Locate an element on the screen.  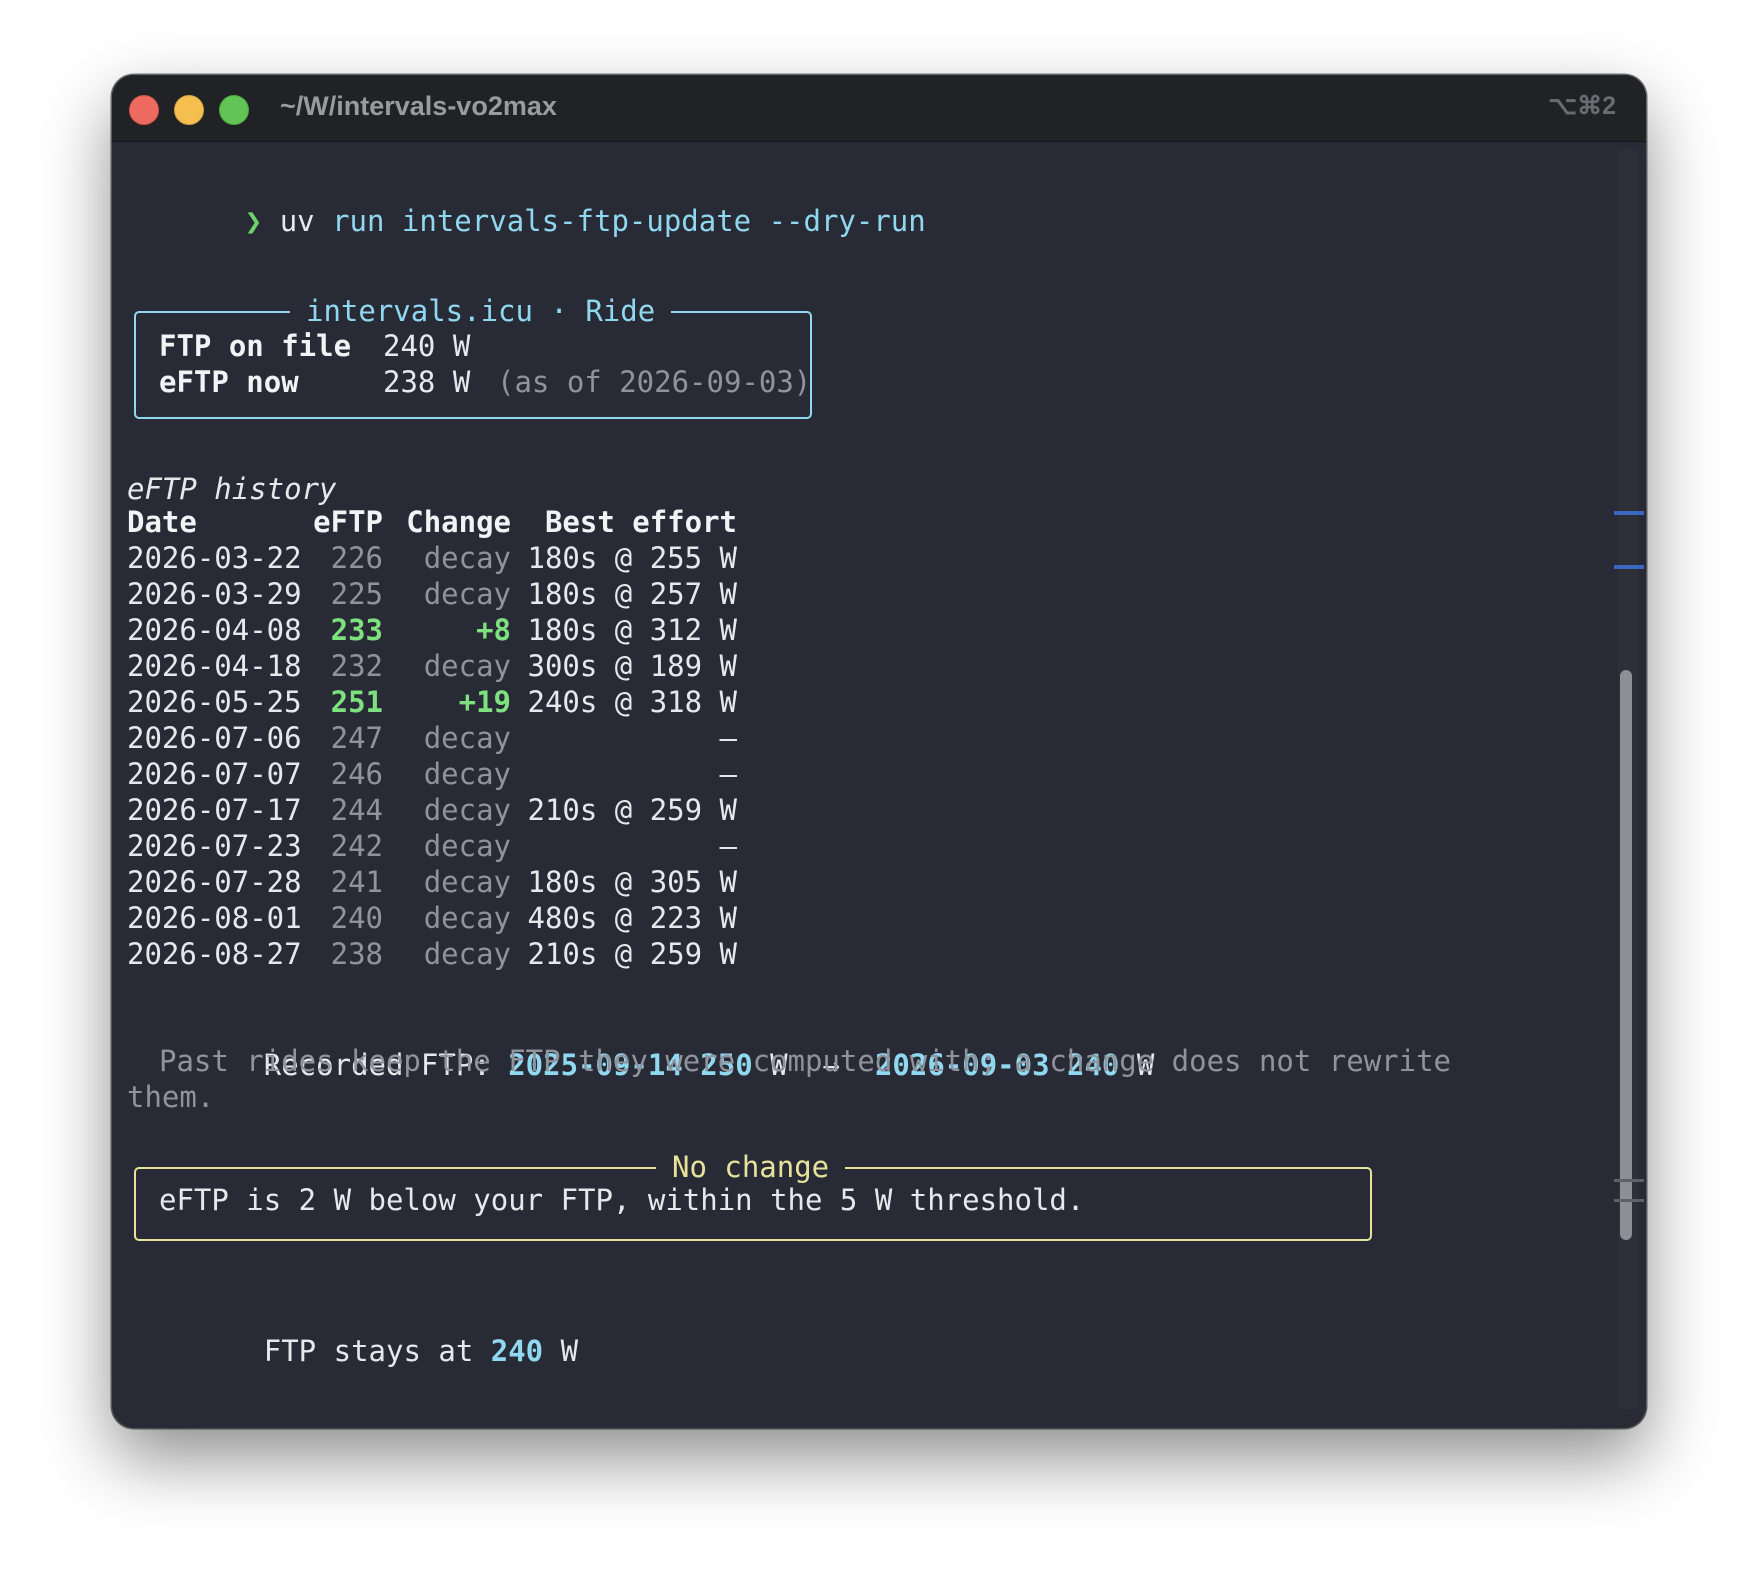
row-date: 2026-04-08 is located at coordinates (214, 630).